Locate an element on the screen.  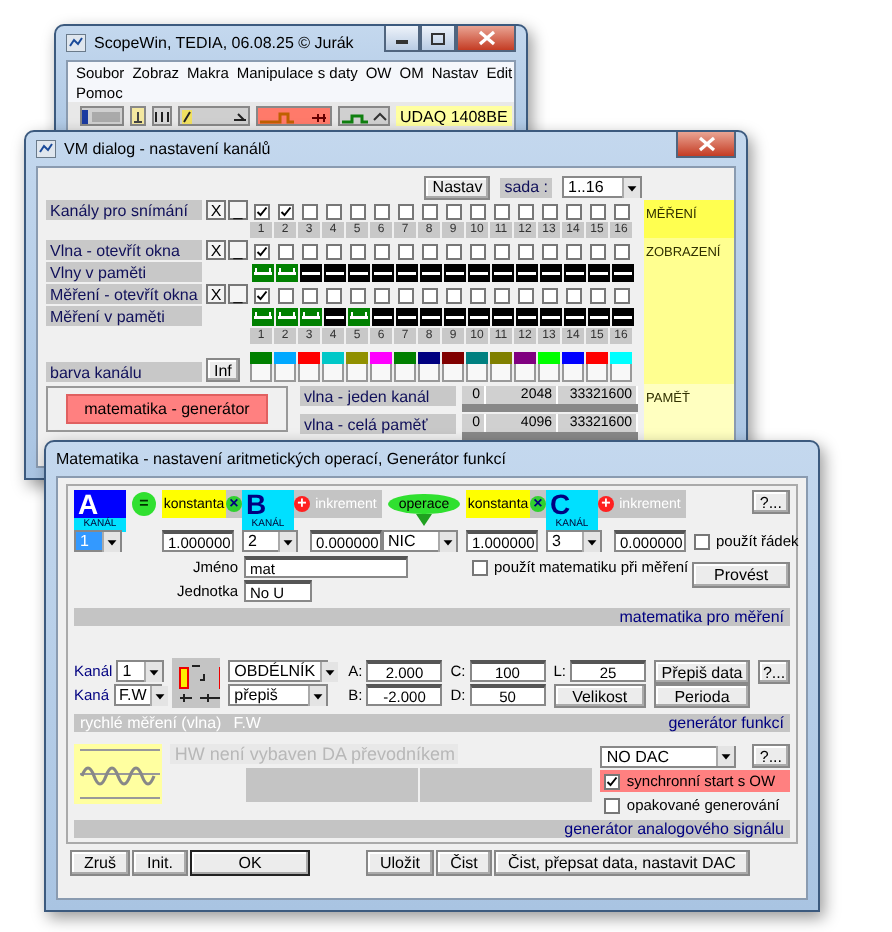
minimize-button is located at coordinates (402, 39).